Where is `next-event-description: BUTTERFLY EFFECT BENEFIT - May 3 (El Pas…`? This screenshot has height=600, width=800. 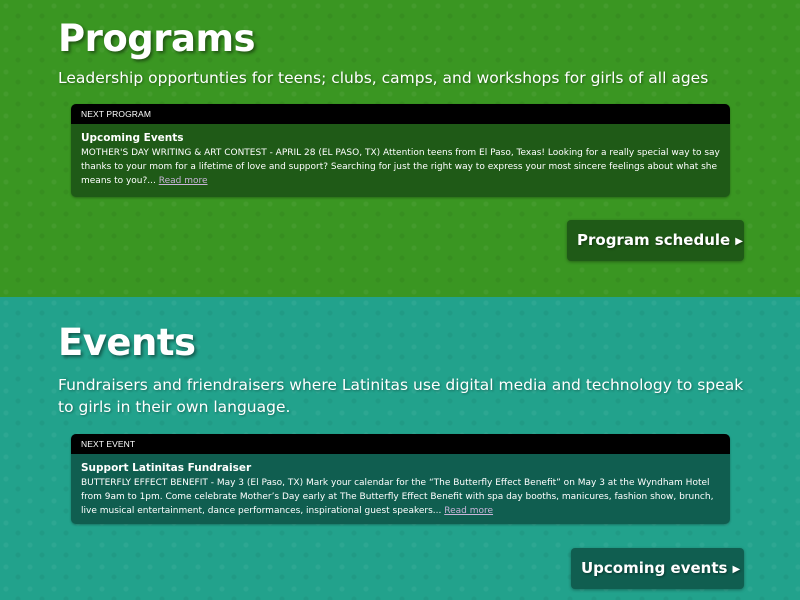
next-event-description: BUTTERFLY EFFECT BENEFIT - May 3 (El Pas… is located at coordinates (400, 497).